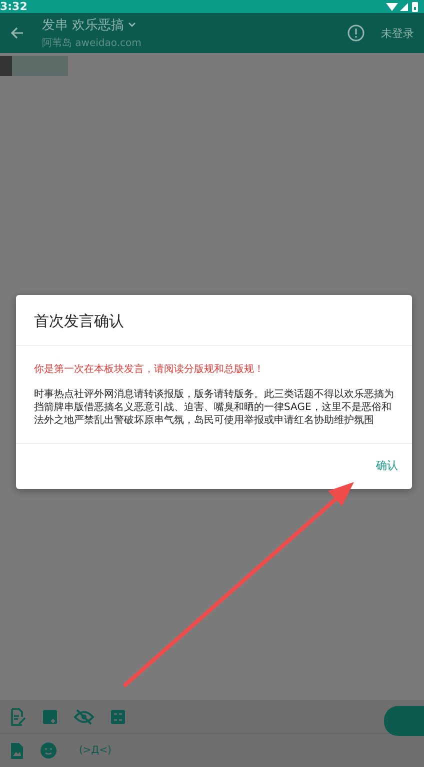  Describe the element at coordinates (404, 721) in the screenshot. I see `send-button` at that location.